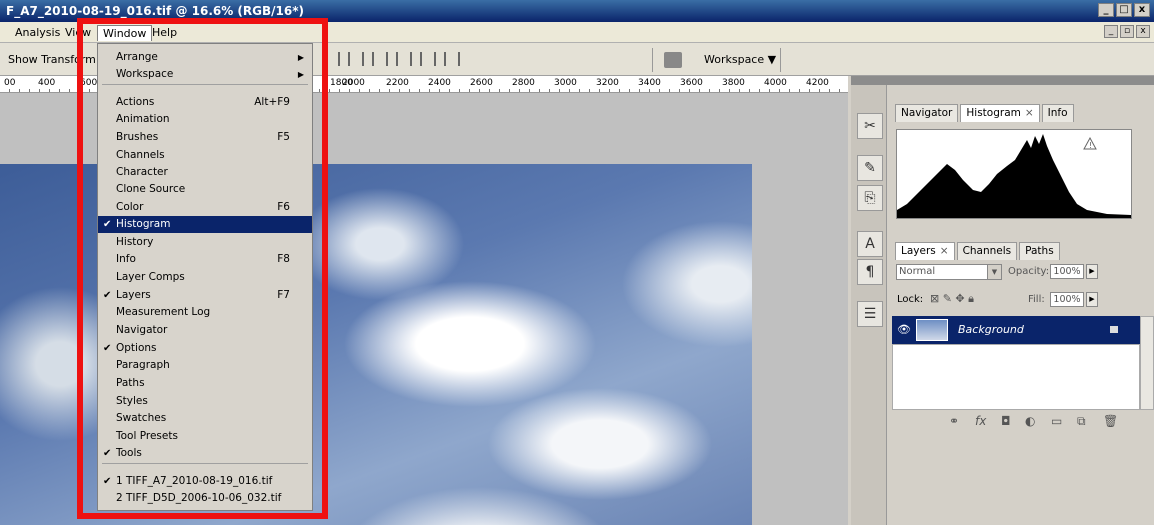 This screenshot has width=1154, height=525. I want to click on tab-layers: Layers ×, so click(925, 251).